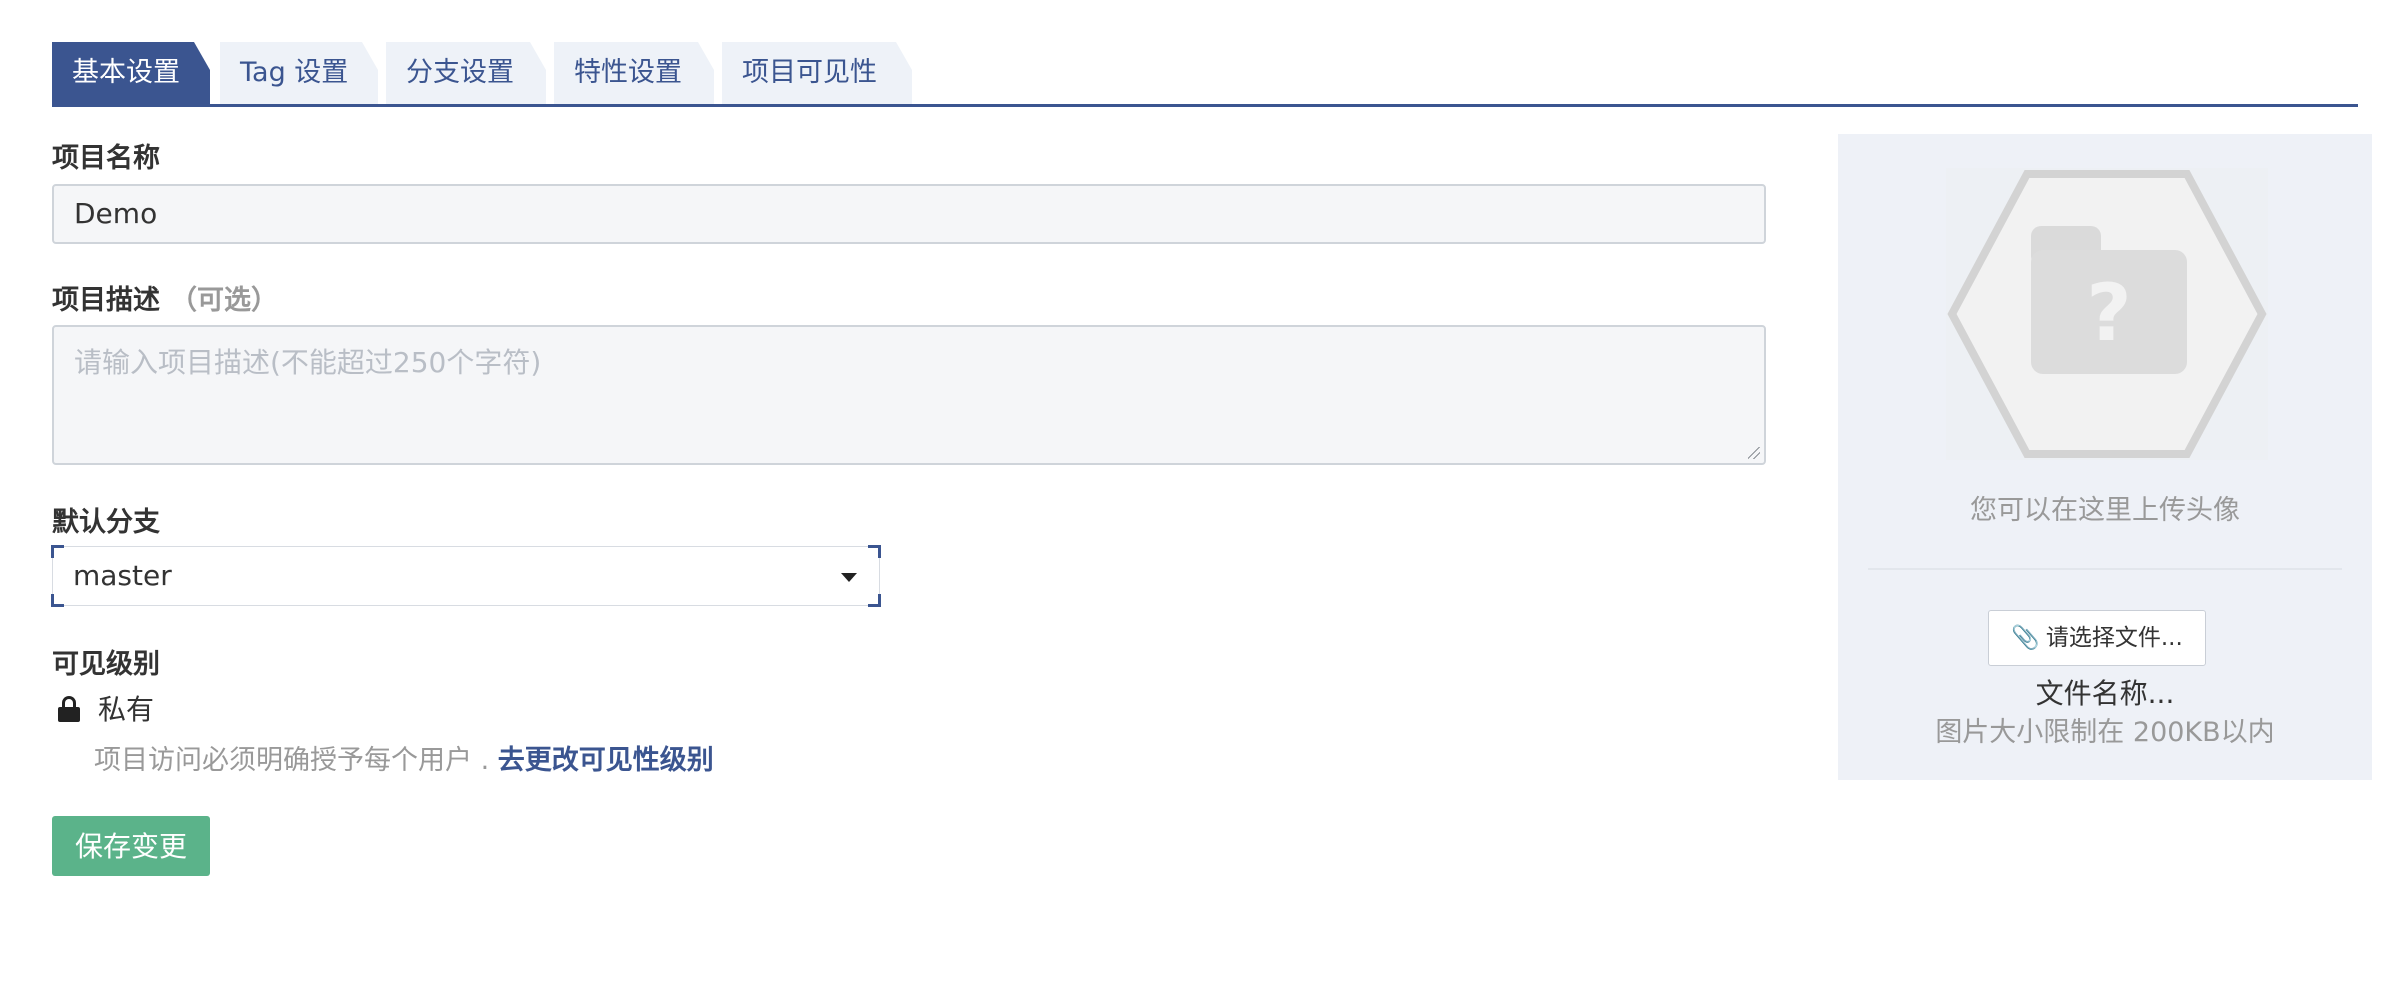 This screenshot has width=2384, height=984. Describe the element at coordinates (2105, 569) in the screenshot. I see `divider` at that location.